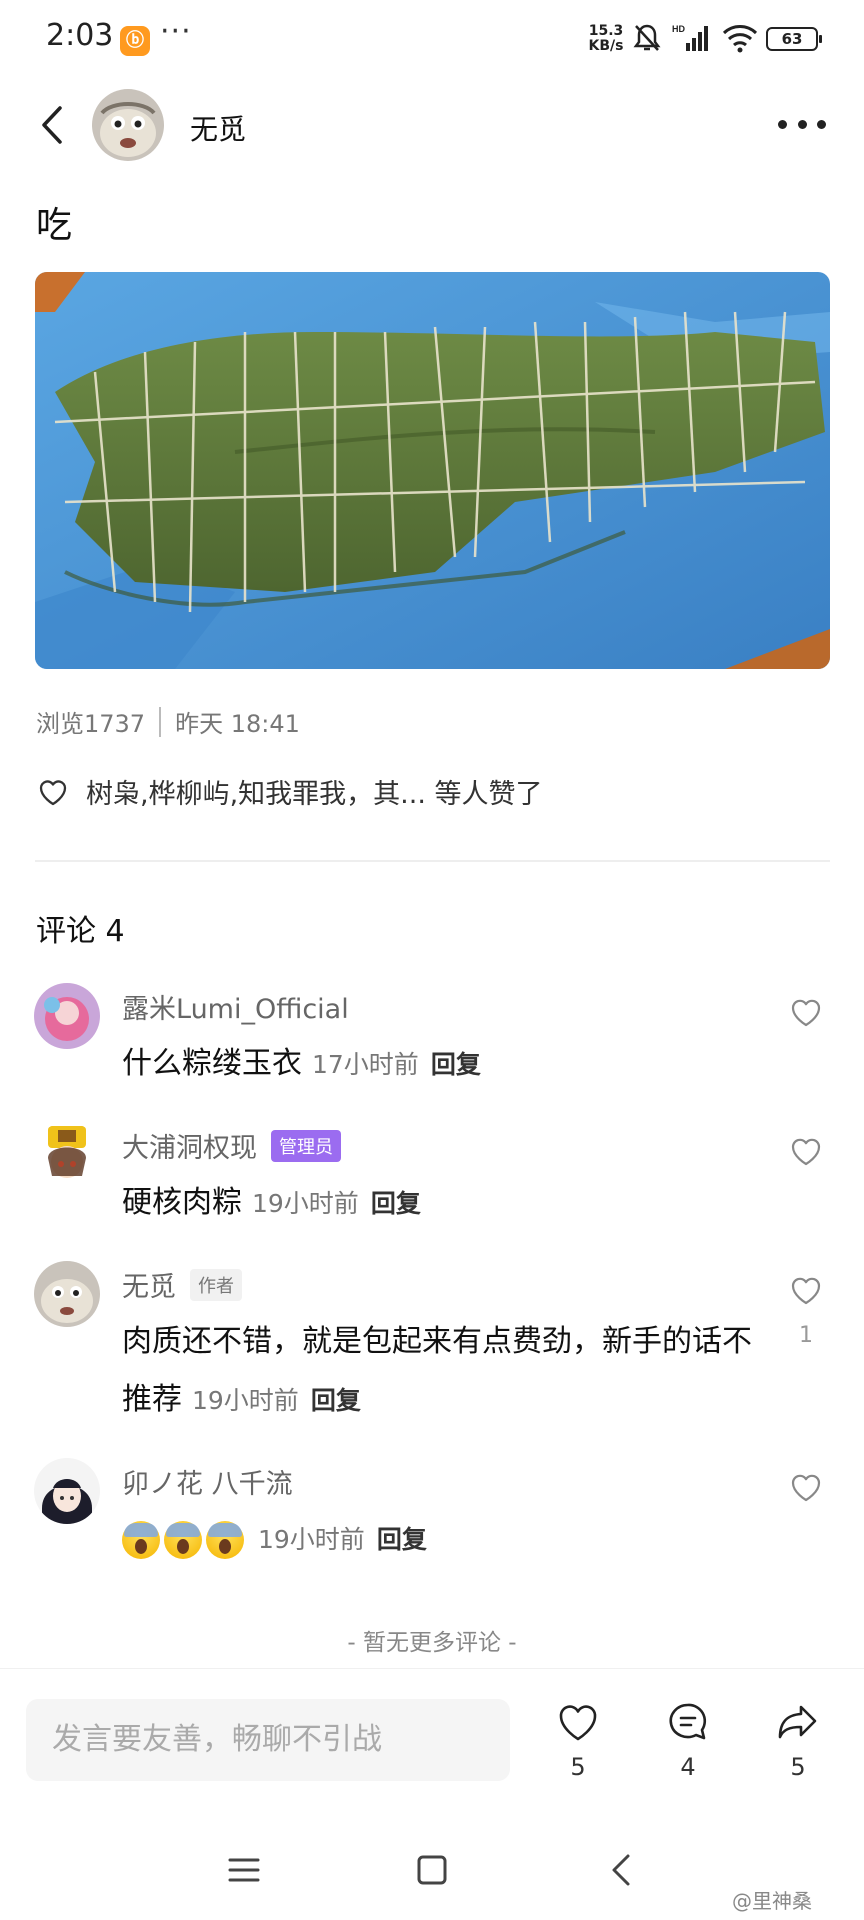 Image resolution: width=864 pixels, height=1920 pixels. What do you see at coordinates (740, 39) in the screenshot?
I see `wifi-icon` at bounding box center [740, 39].